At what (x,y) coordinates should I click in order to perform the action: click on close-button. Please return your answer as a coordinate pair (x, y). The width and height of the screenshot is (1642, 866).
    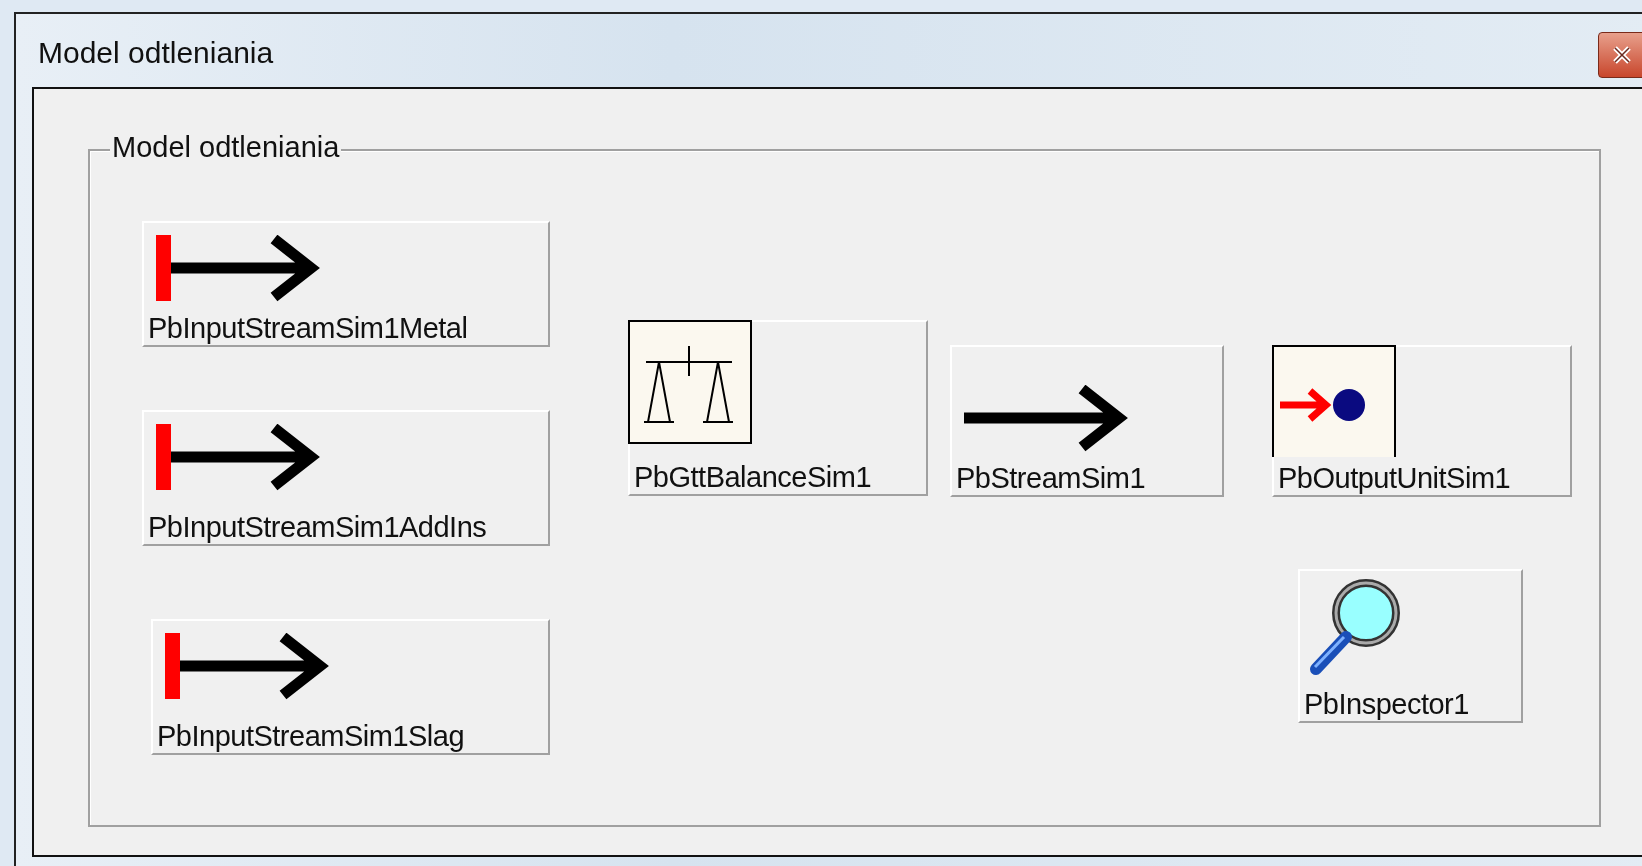
    Looking at the image, I should click on (1620, 55).